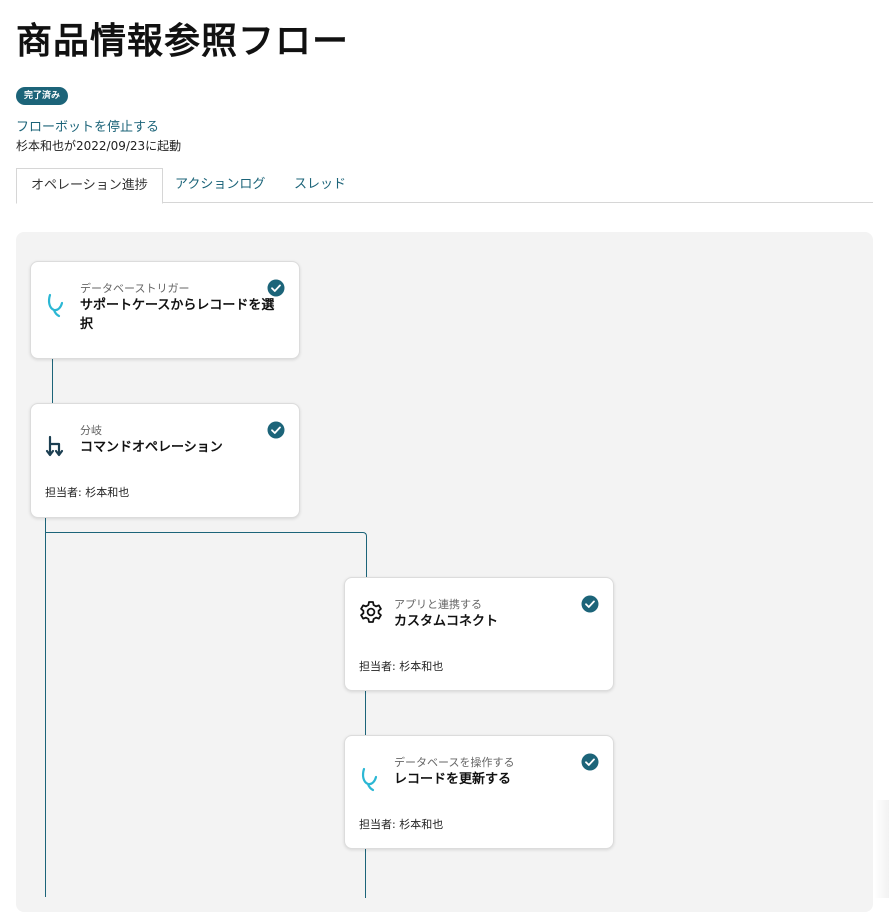  I want to click on page-title: 商品情報参照フロー, so click(183, 41).